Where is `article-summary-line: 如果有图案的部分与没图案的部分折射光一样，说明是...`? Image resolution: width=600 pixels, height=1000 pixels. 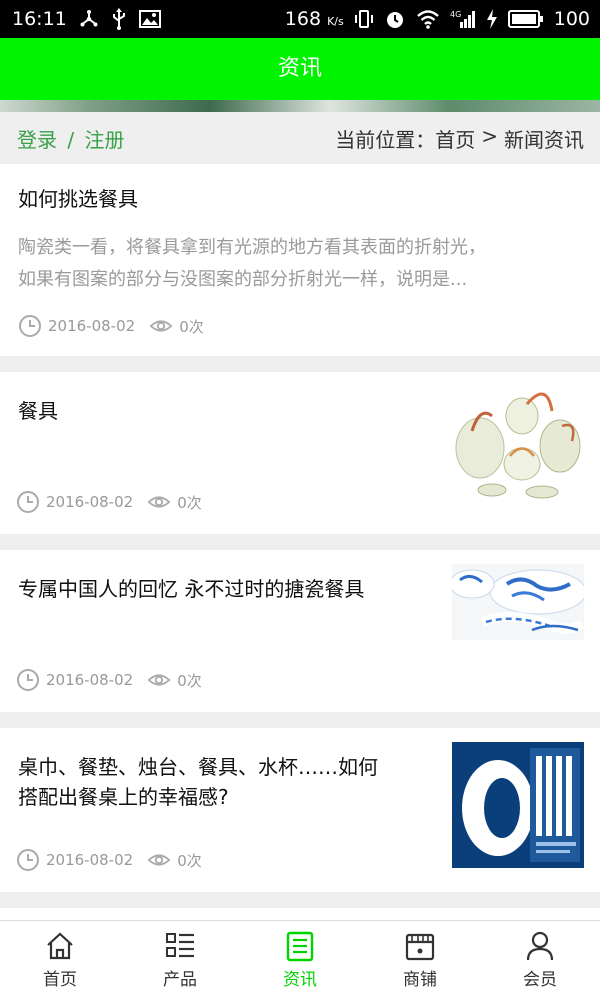 article-summary-line: 如果有图案的部分与没图案的部分折射光一样，说明是... is located at coordinates (243, 279).